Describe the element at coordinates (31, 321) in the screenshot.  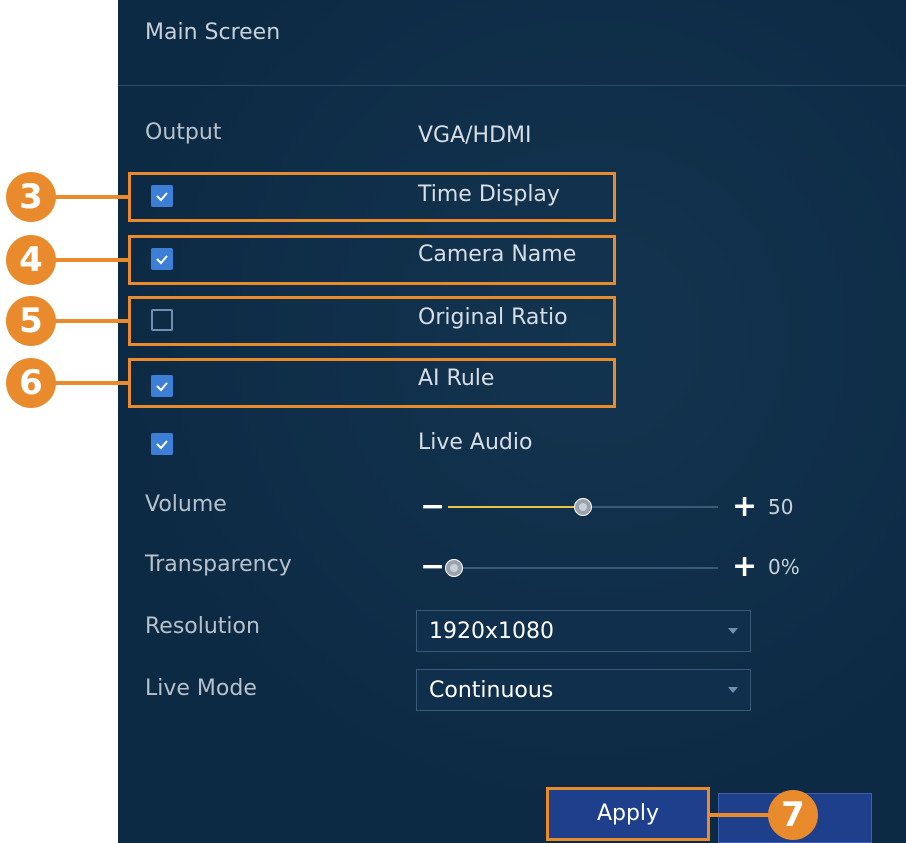
I see `callout-badge-5: 5` at that location.